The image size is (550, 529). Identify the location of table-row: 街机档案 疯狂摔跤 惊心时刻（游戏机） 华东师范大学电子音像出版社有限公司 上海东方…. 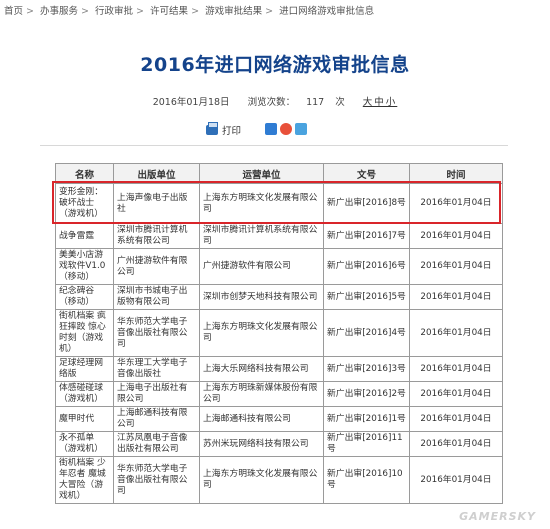
(279, 333).